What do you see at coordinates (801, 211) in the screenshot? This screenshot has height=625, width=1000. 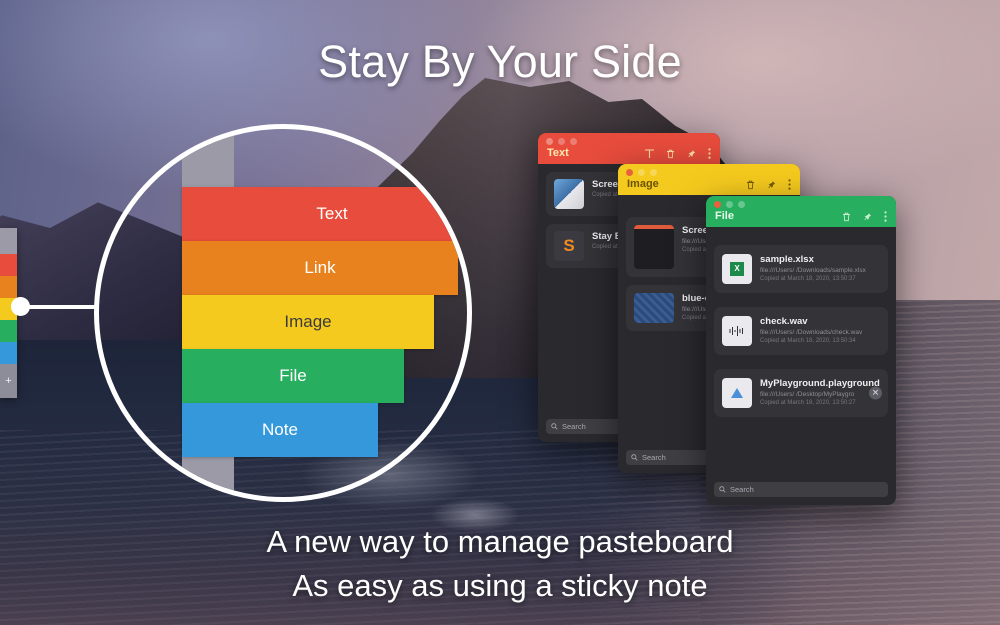 I see `titlebar-file: File` at bounding box center [801, 211].